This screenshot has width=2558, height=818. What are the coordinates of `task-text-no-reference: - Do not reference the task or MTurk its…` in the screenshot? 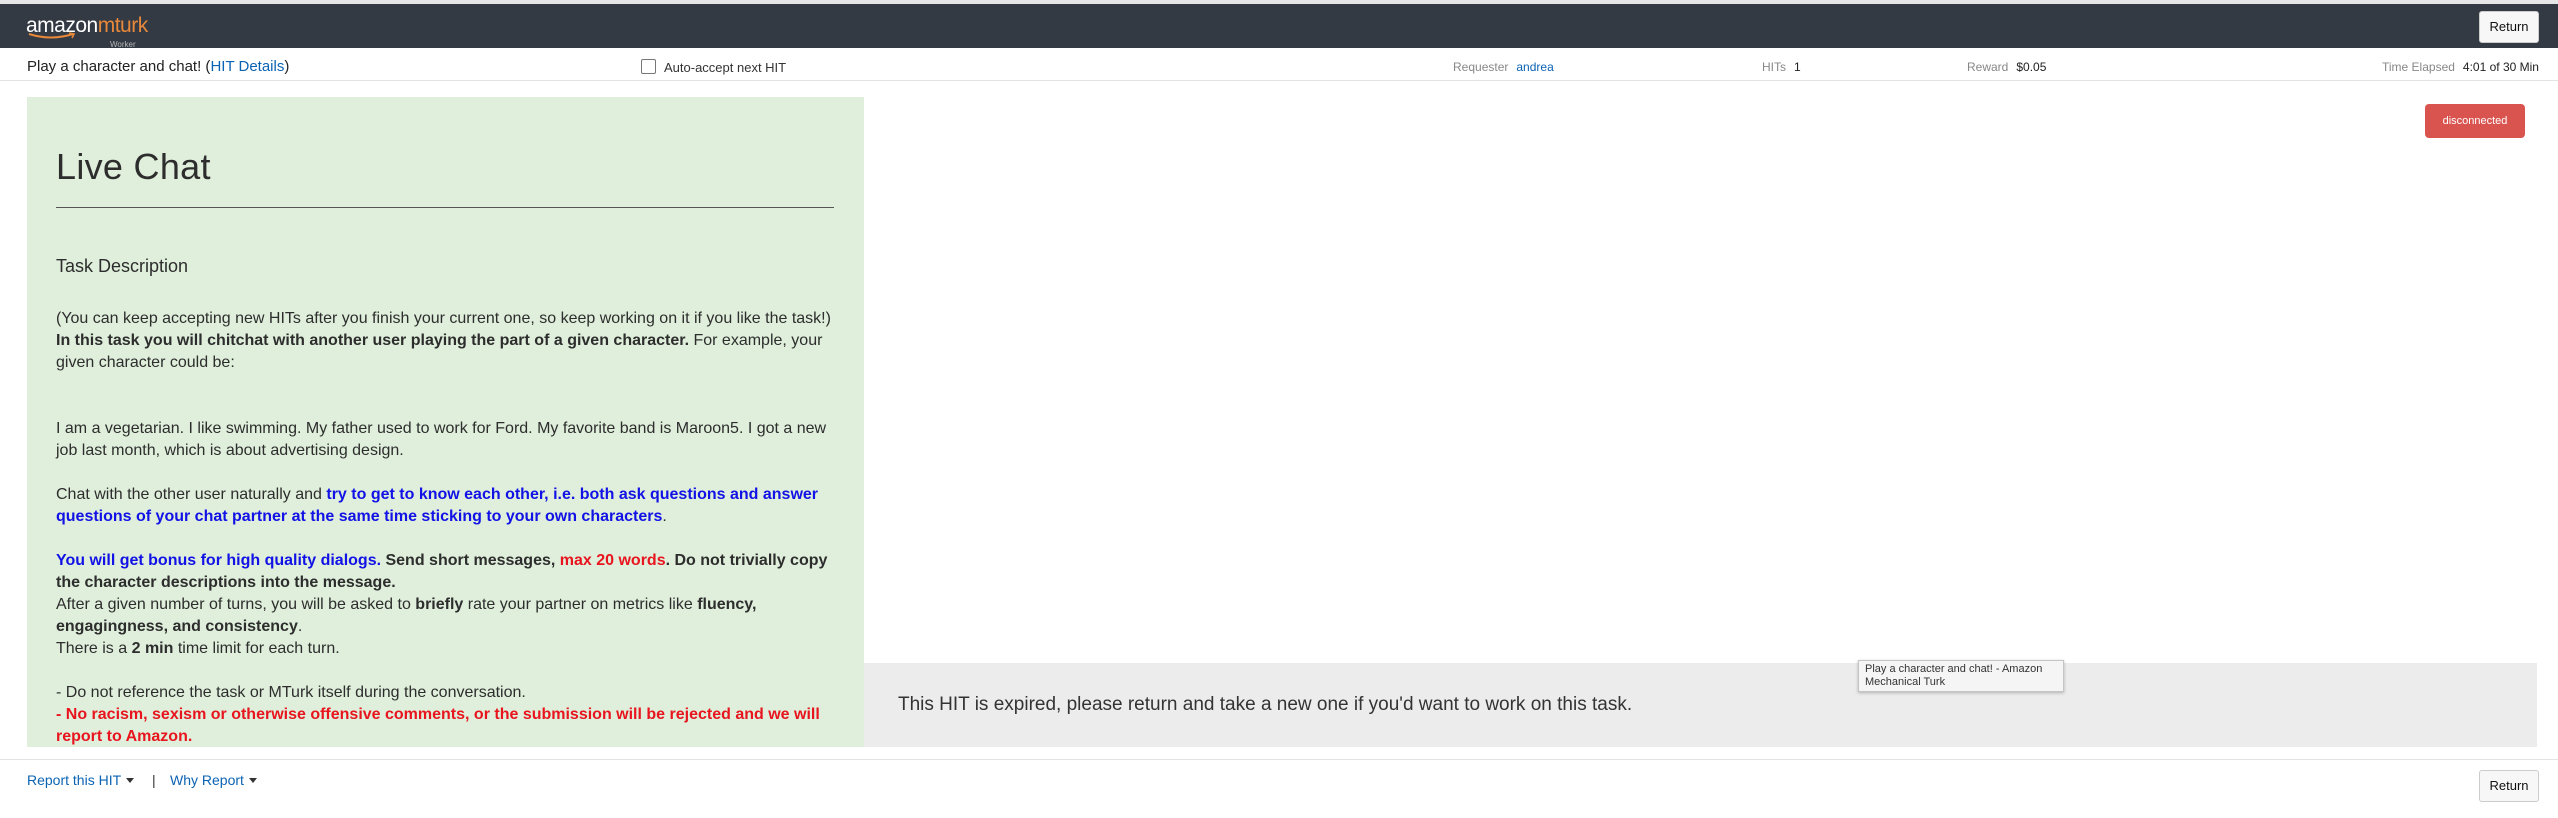 It's located at (291, 692).